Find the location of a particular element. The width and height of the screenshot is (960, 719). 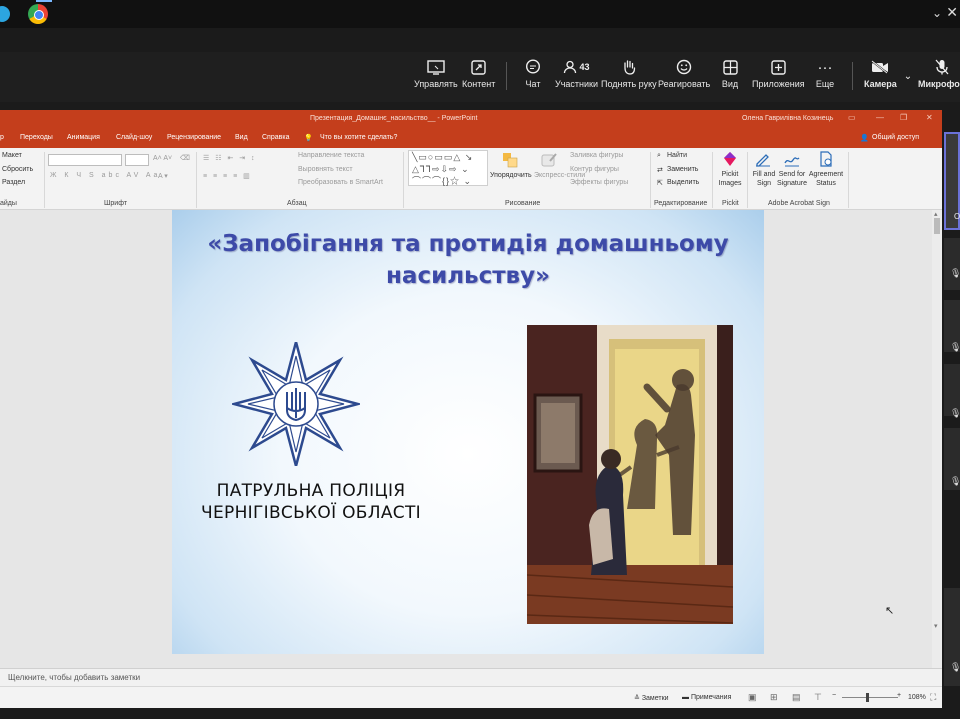

ribbon-divider is located at coordinates (196, 180).